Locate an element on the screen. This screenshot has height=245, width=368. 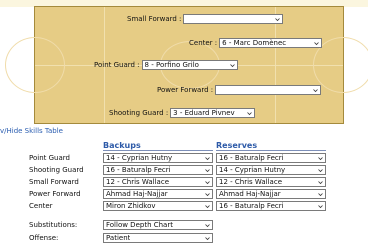
substitutions-select: Follow Depth Chart is located at coordinates (158, 225).